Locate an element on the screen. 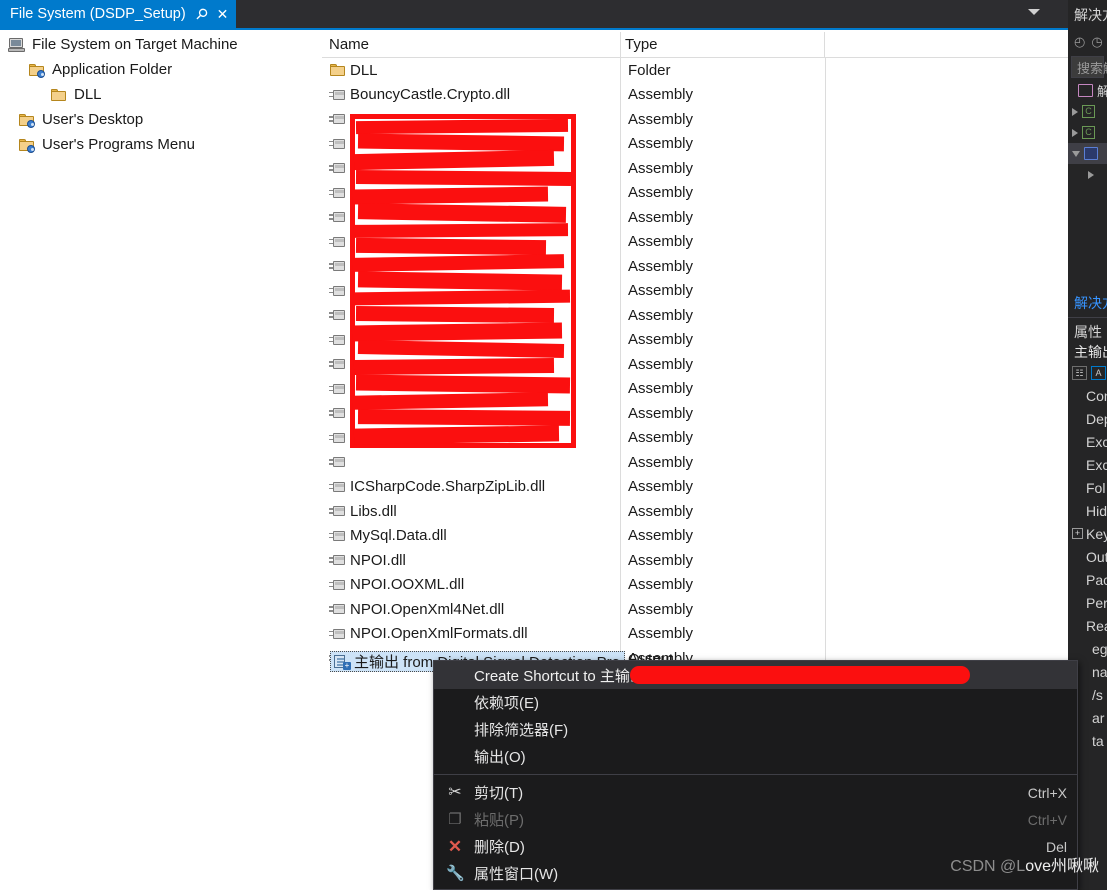 Image resolution: width=1107 pixels, height=890 pixels. menu-item-paste: ❐ 粘贴(P) Ctrl+V is located at coordinates (755, 819).